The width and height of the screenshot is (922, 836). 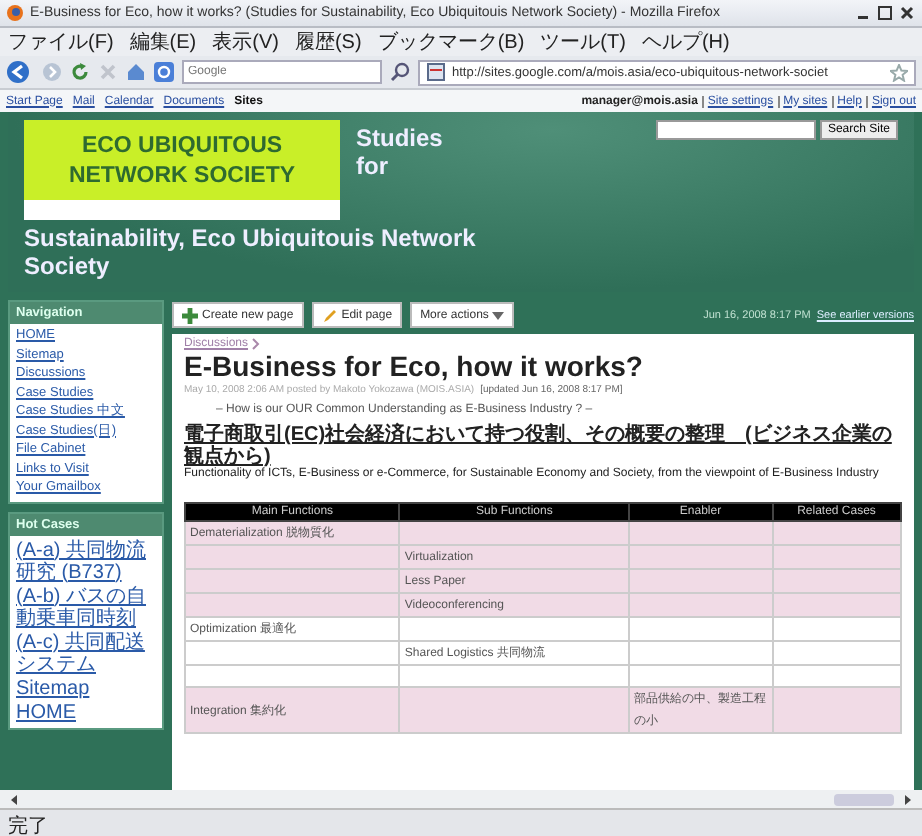 I want to click on star-icon, so click(x=899, y=72).